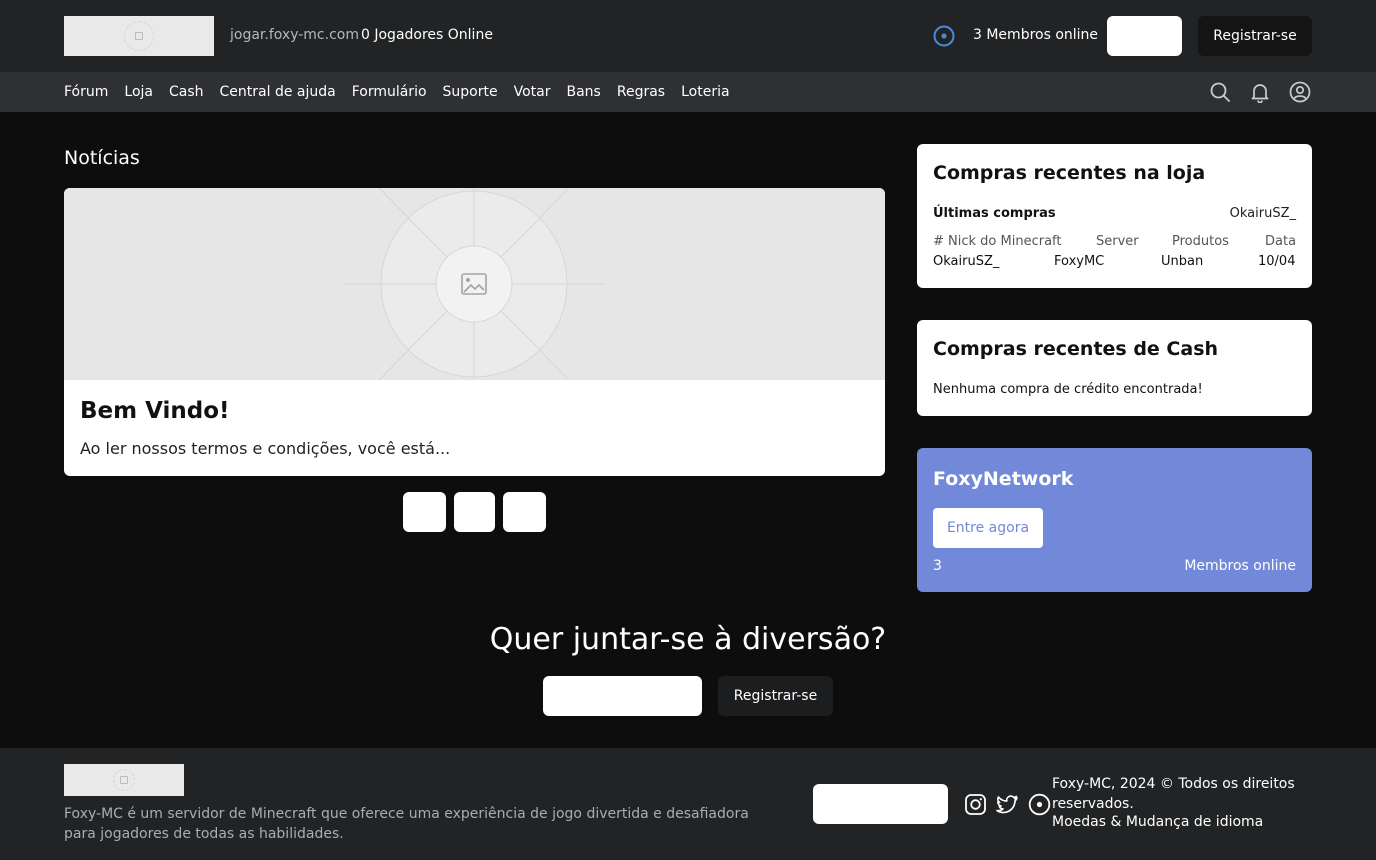 The height and width of the screenshot is (860, 1376). Describe the element at coordinates (102, 158) in the screenshot. I see `news-section-title: Notícias` at that location.